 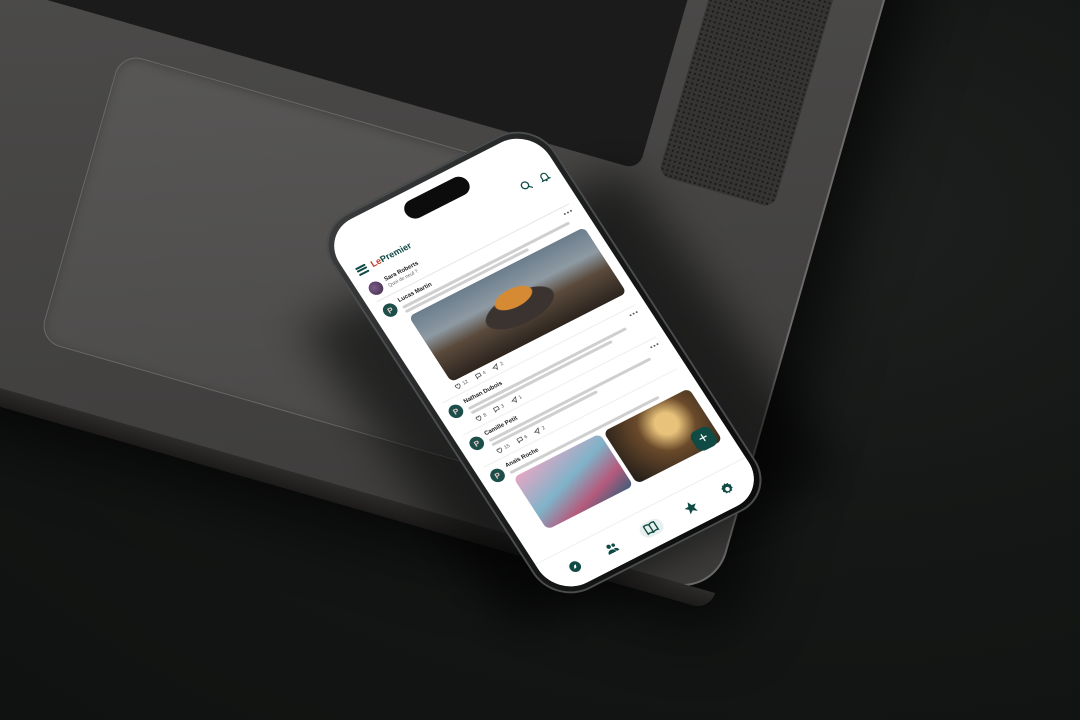 I want to click on header-right, so click(x=535, y=181).